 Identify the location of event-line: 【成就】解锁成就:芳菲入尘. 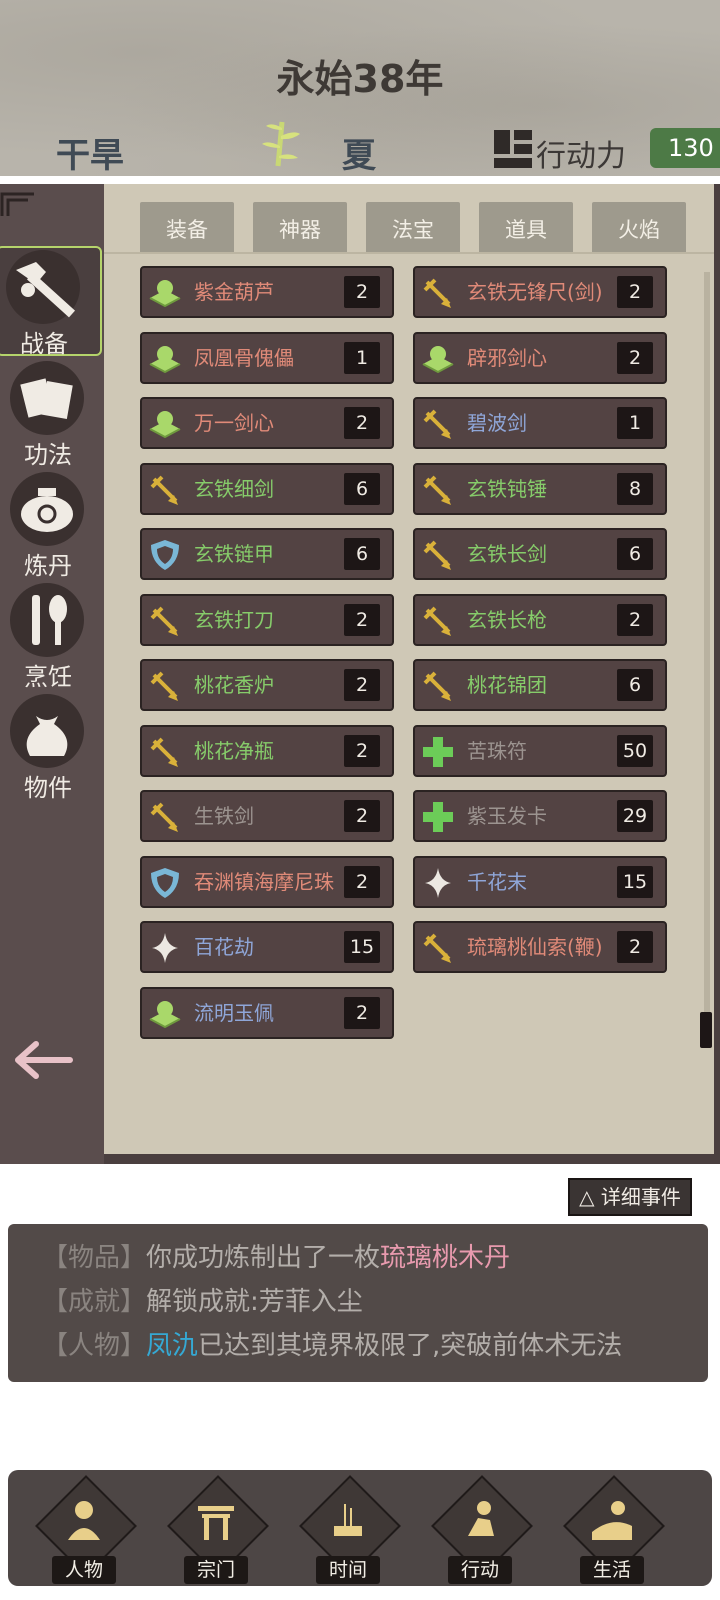
(375, 1302).